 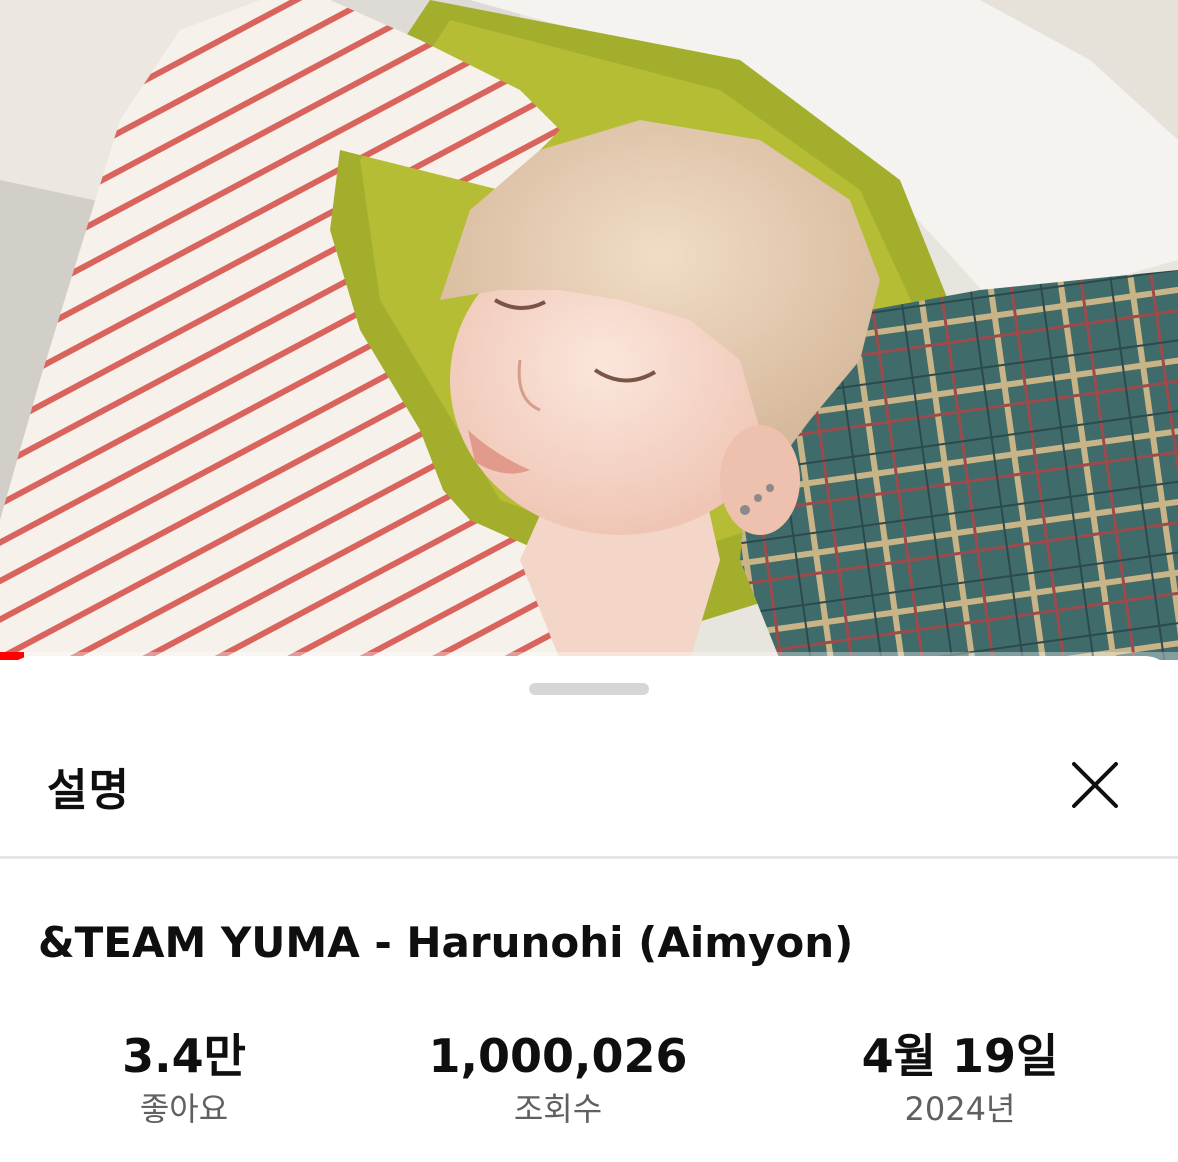 What do you see at coordinates (184, 1109) in the screenshot?
I see `likes-label: 좋아요` at bounding box center [184, 1109].